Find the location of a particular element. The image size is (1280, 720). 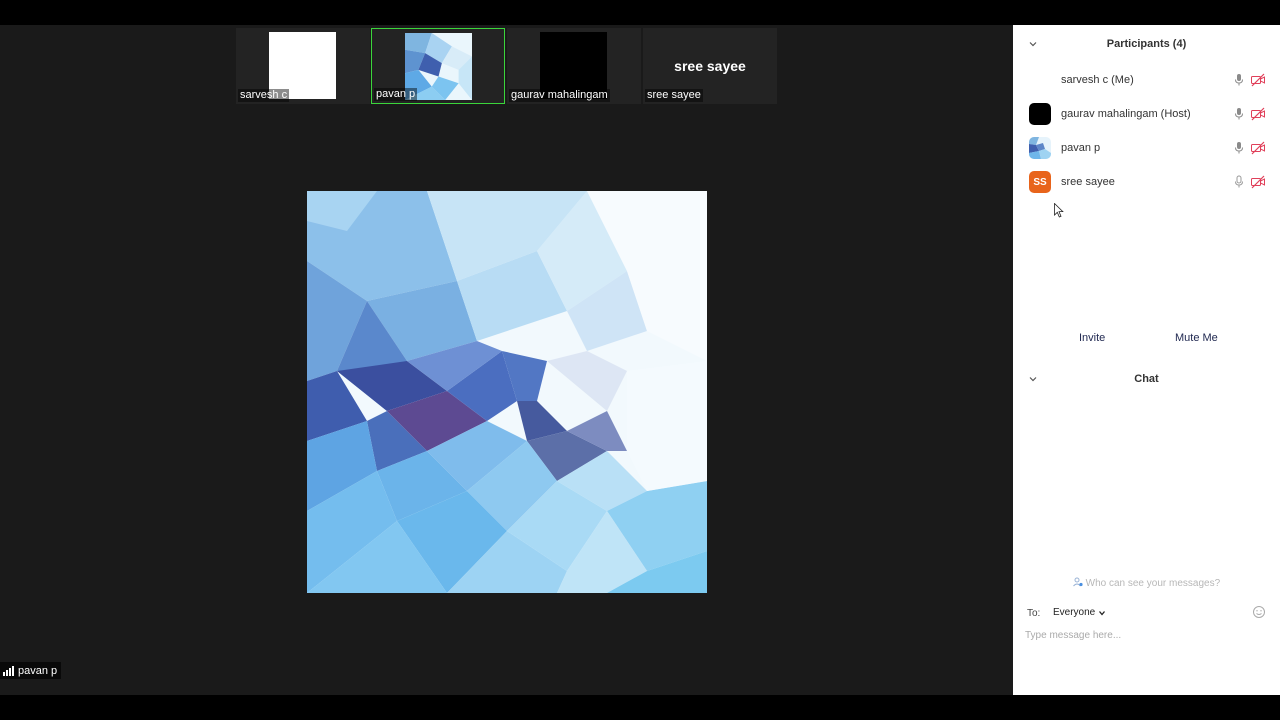

participant-row: gaurav mahalingam (Host) is located at coordinates (1146, 115).